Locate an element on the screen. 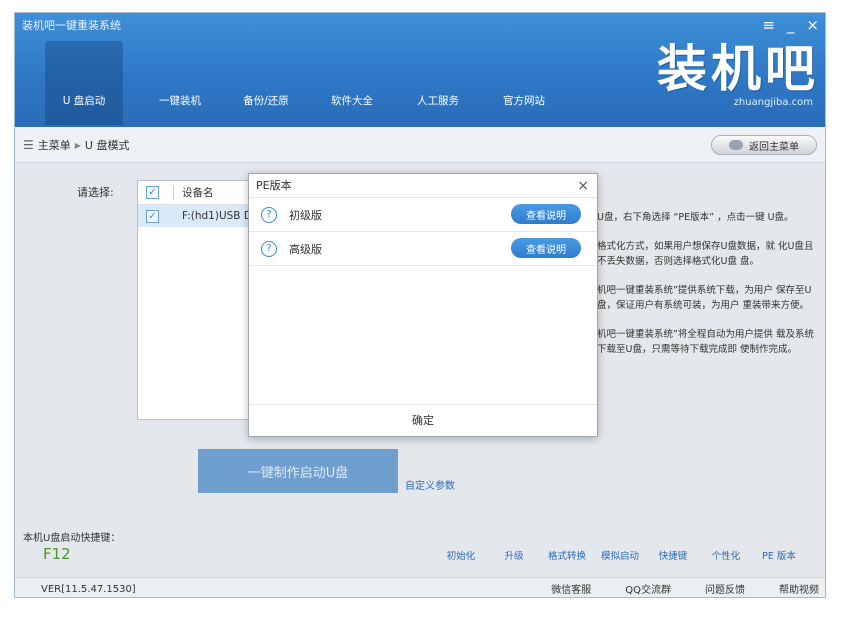 The image size is (842, 622). row-checkbox: ✓ is located at coordinates (152, 216).